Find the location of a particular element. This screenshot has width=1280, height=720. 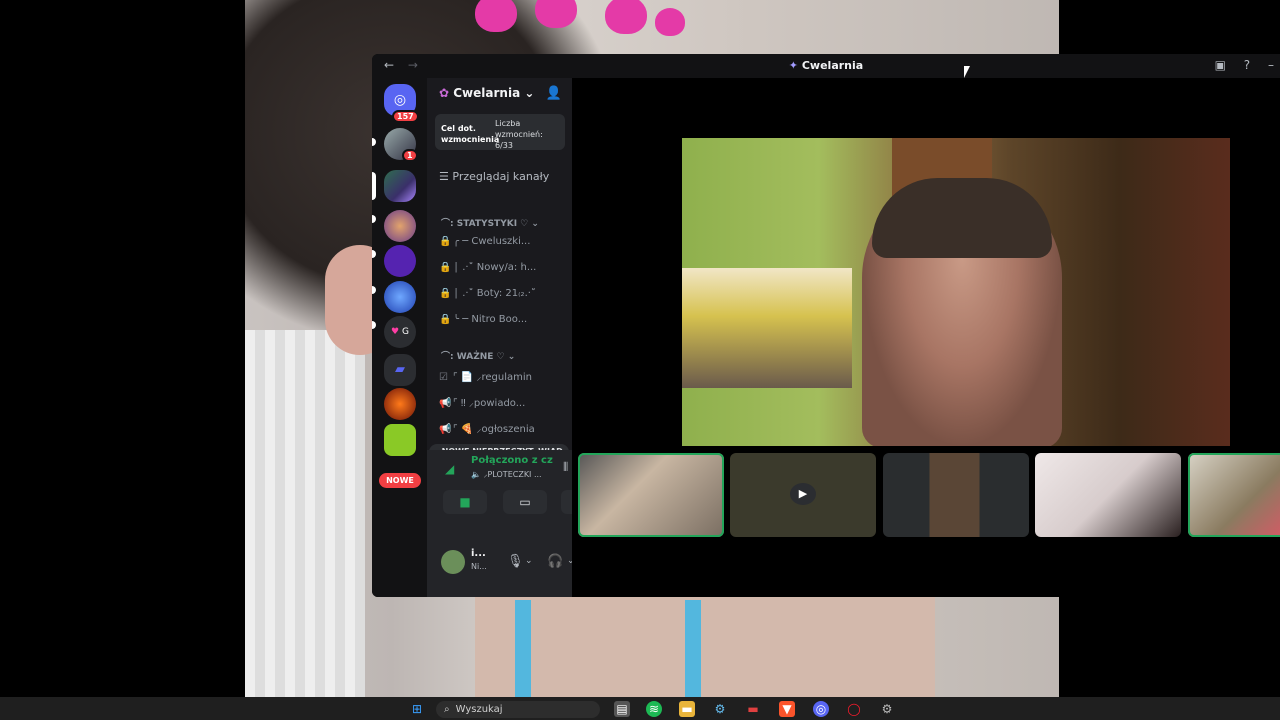

search-placeholder: Wyszukaj is located at coordinates (479, 709).